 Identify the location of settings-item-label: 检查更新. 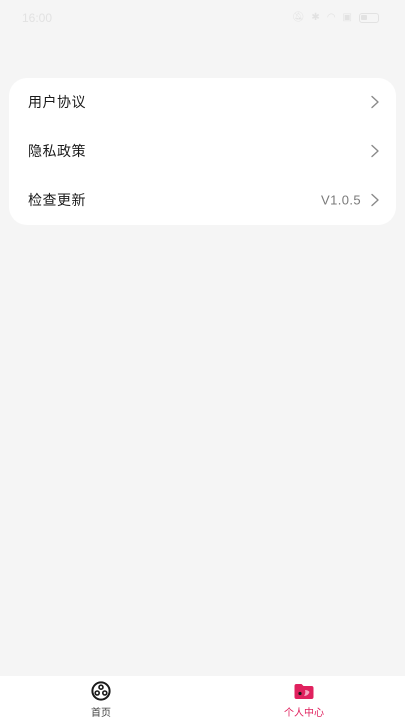
(57, 201).